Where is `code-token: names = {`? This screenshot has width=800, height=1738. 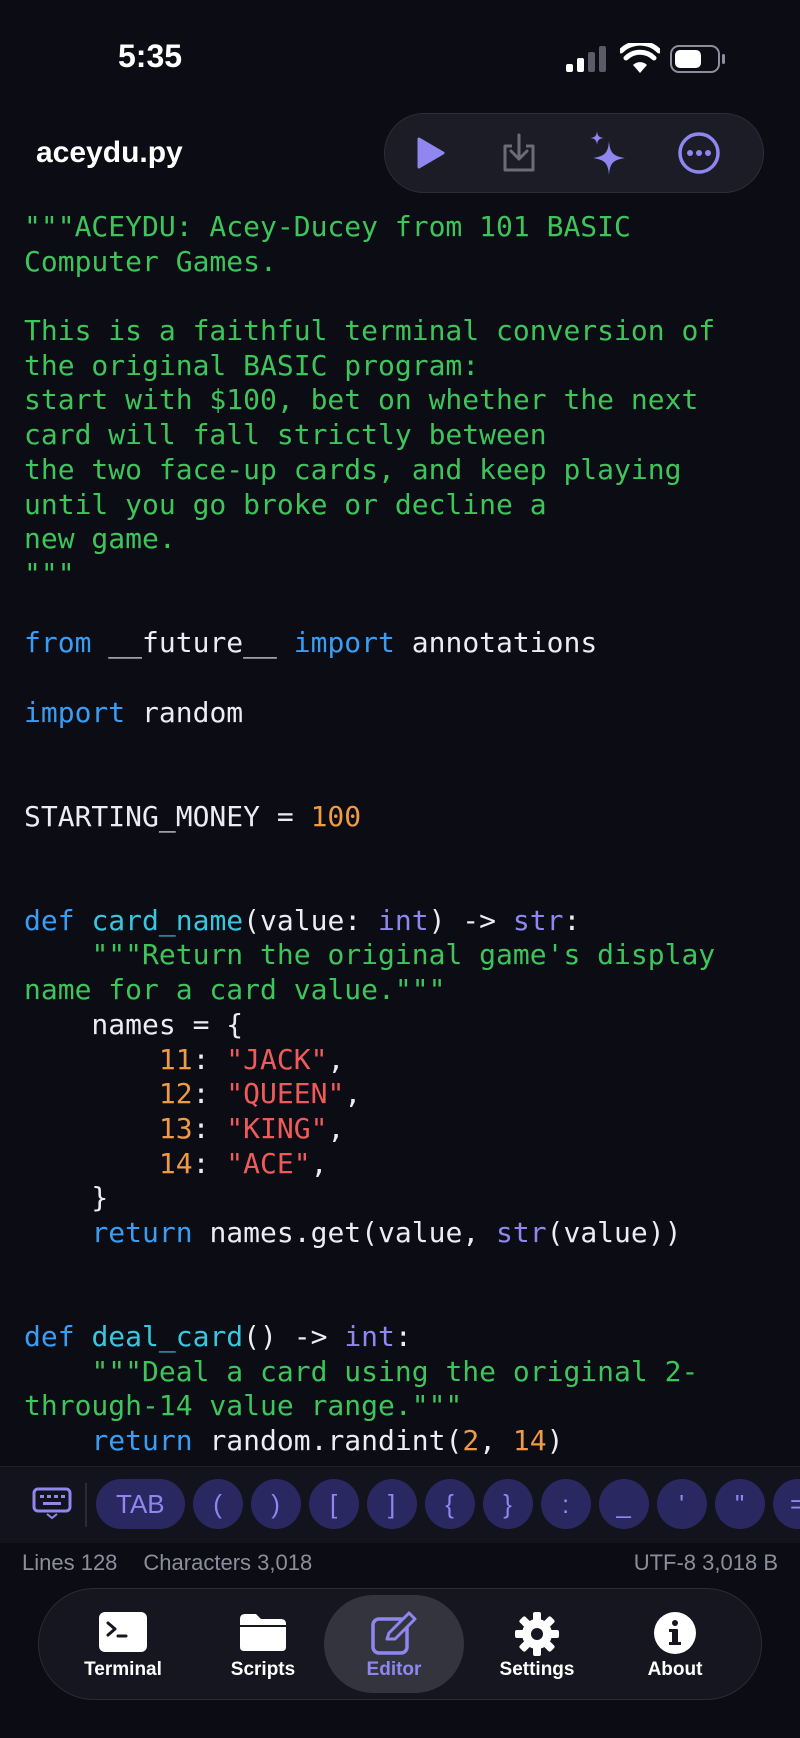 code-token: names = { is located at coordinates (134, 1024).